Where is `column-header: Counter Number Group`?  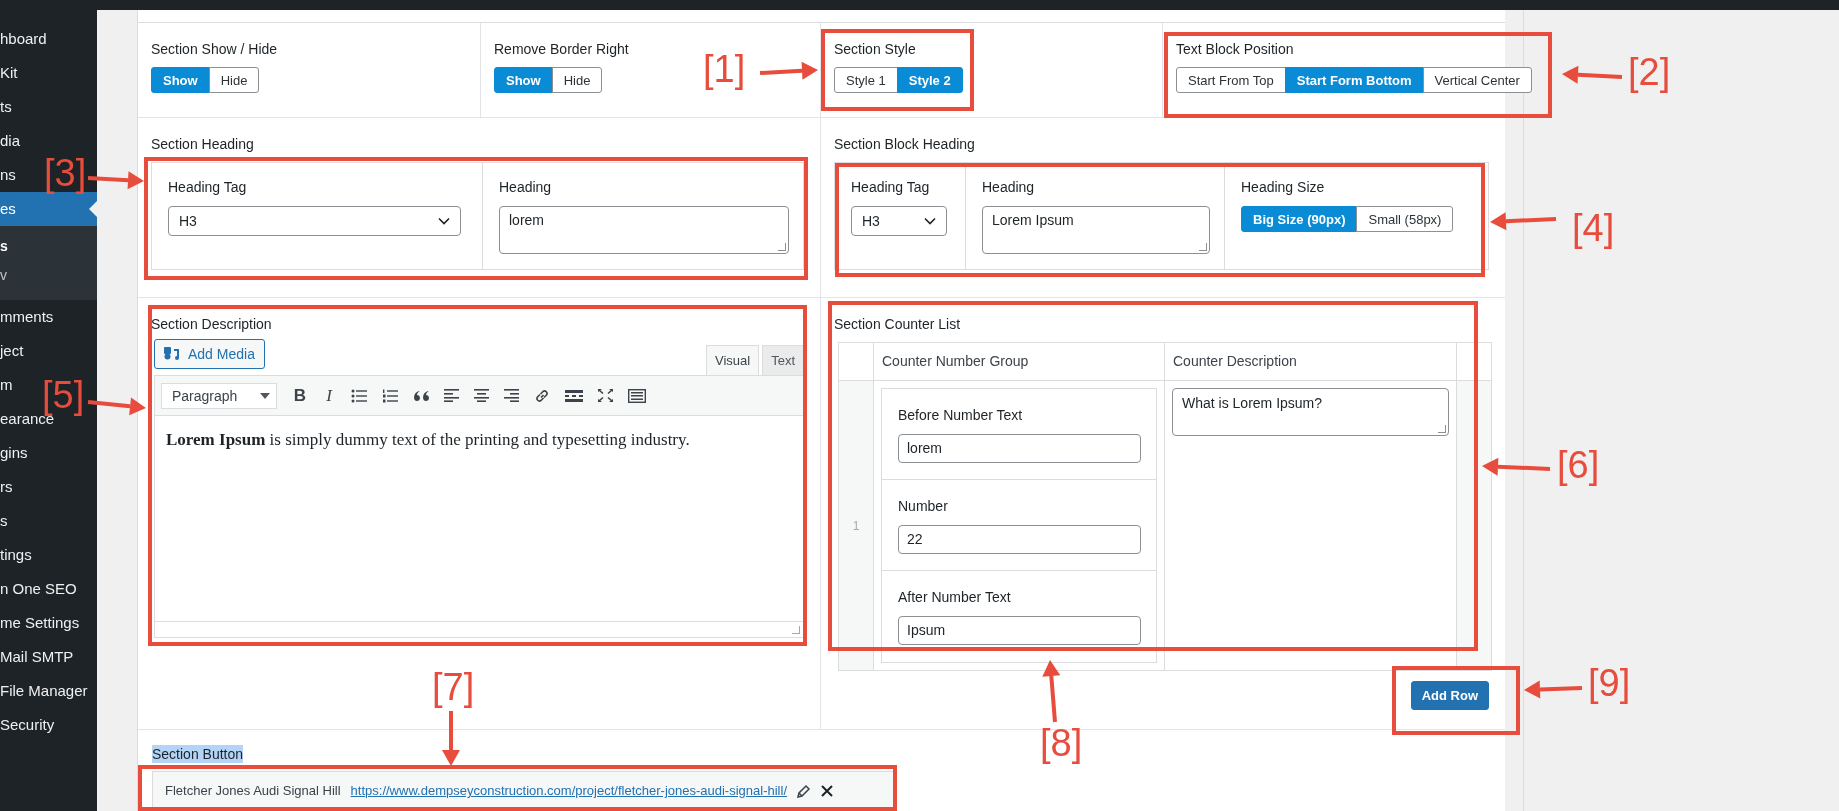 column-header: Counter Number Group is located at coordinates (1019, 362).